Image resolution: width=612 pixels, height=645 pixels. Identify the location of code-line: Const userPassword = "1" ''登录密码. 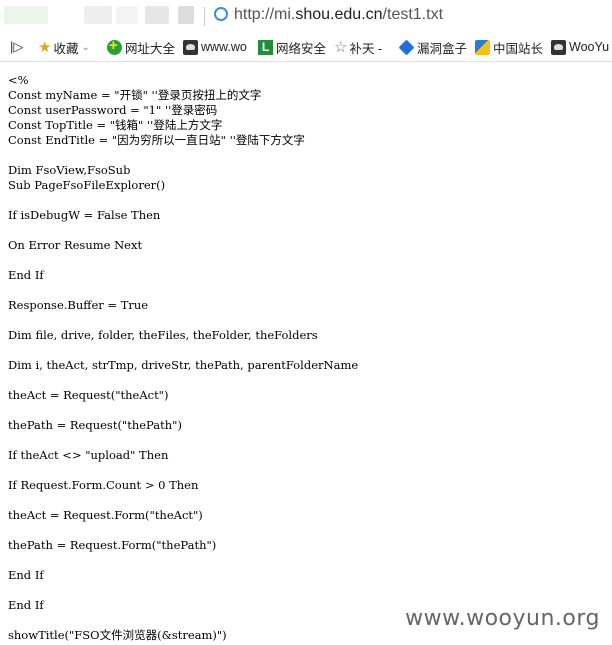
(113, 110).